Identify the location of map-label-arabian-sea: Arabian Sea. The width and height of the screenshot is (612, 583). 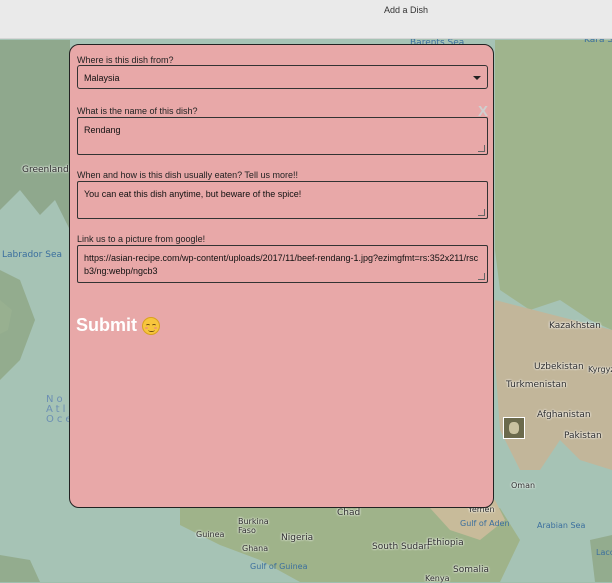
(561, 525).